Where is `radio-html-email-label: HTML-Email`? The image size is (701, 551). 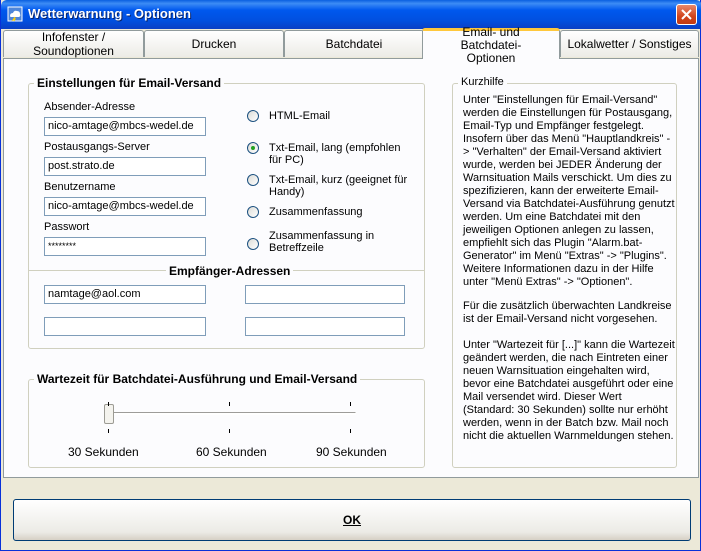
radio-html-email-label: HTML-Email is located at coordinates (300, 116).